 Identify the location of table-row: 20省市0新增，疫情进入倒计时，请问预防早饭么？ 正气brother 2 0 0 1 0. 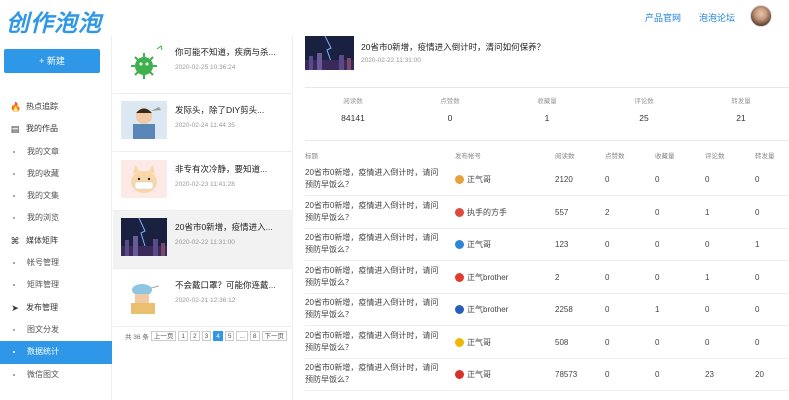
(547, 278).